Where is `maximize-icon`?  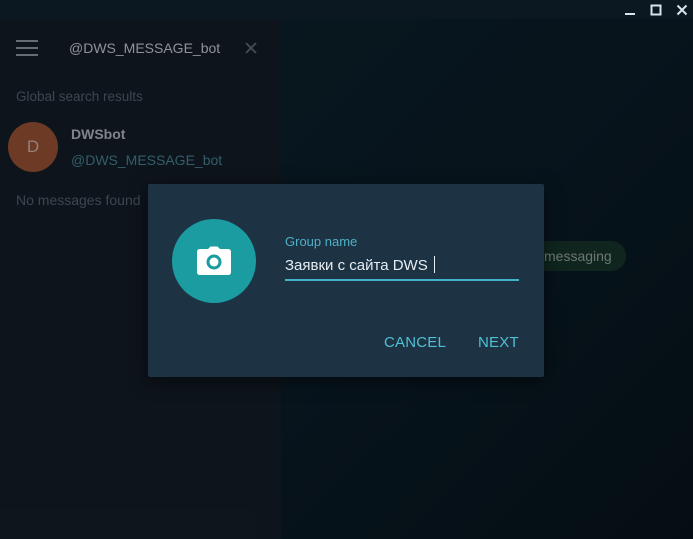 maximize-icon is located at coordinates (656, 9).